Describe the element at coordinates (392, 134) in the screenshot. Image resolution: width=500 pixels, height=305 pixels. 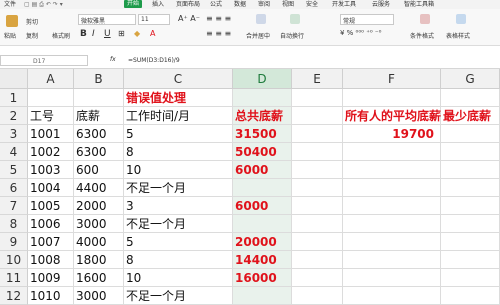
I see `cell-f3: 19700` at that location.